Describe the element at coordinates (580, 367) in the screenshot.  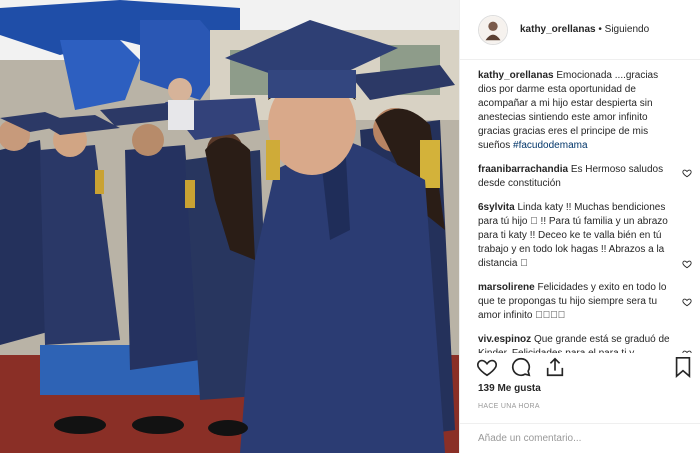
I see `action-bar` at that location.